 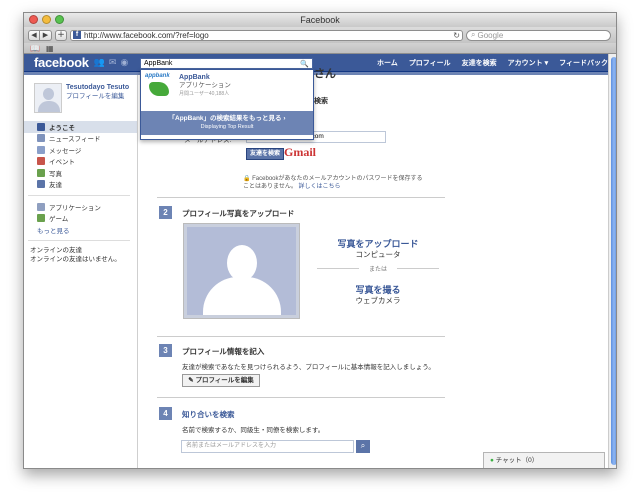 I want to click on nav-profile: プロフィール, so click(x=430, y=63).